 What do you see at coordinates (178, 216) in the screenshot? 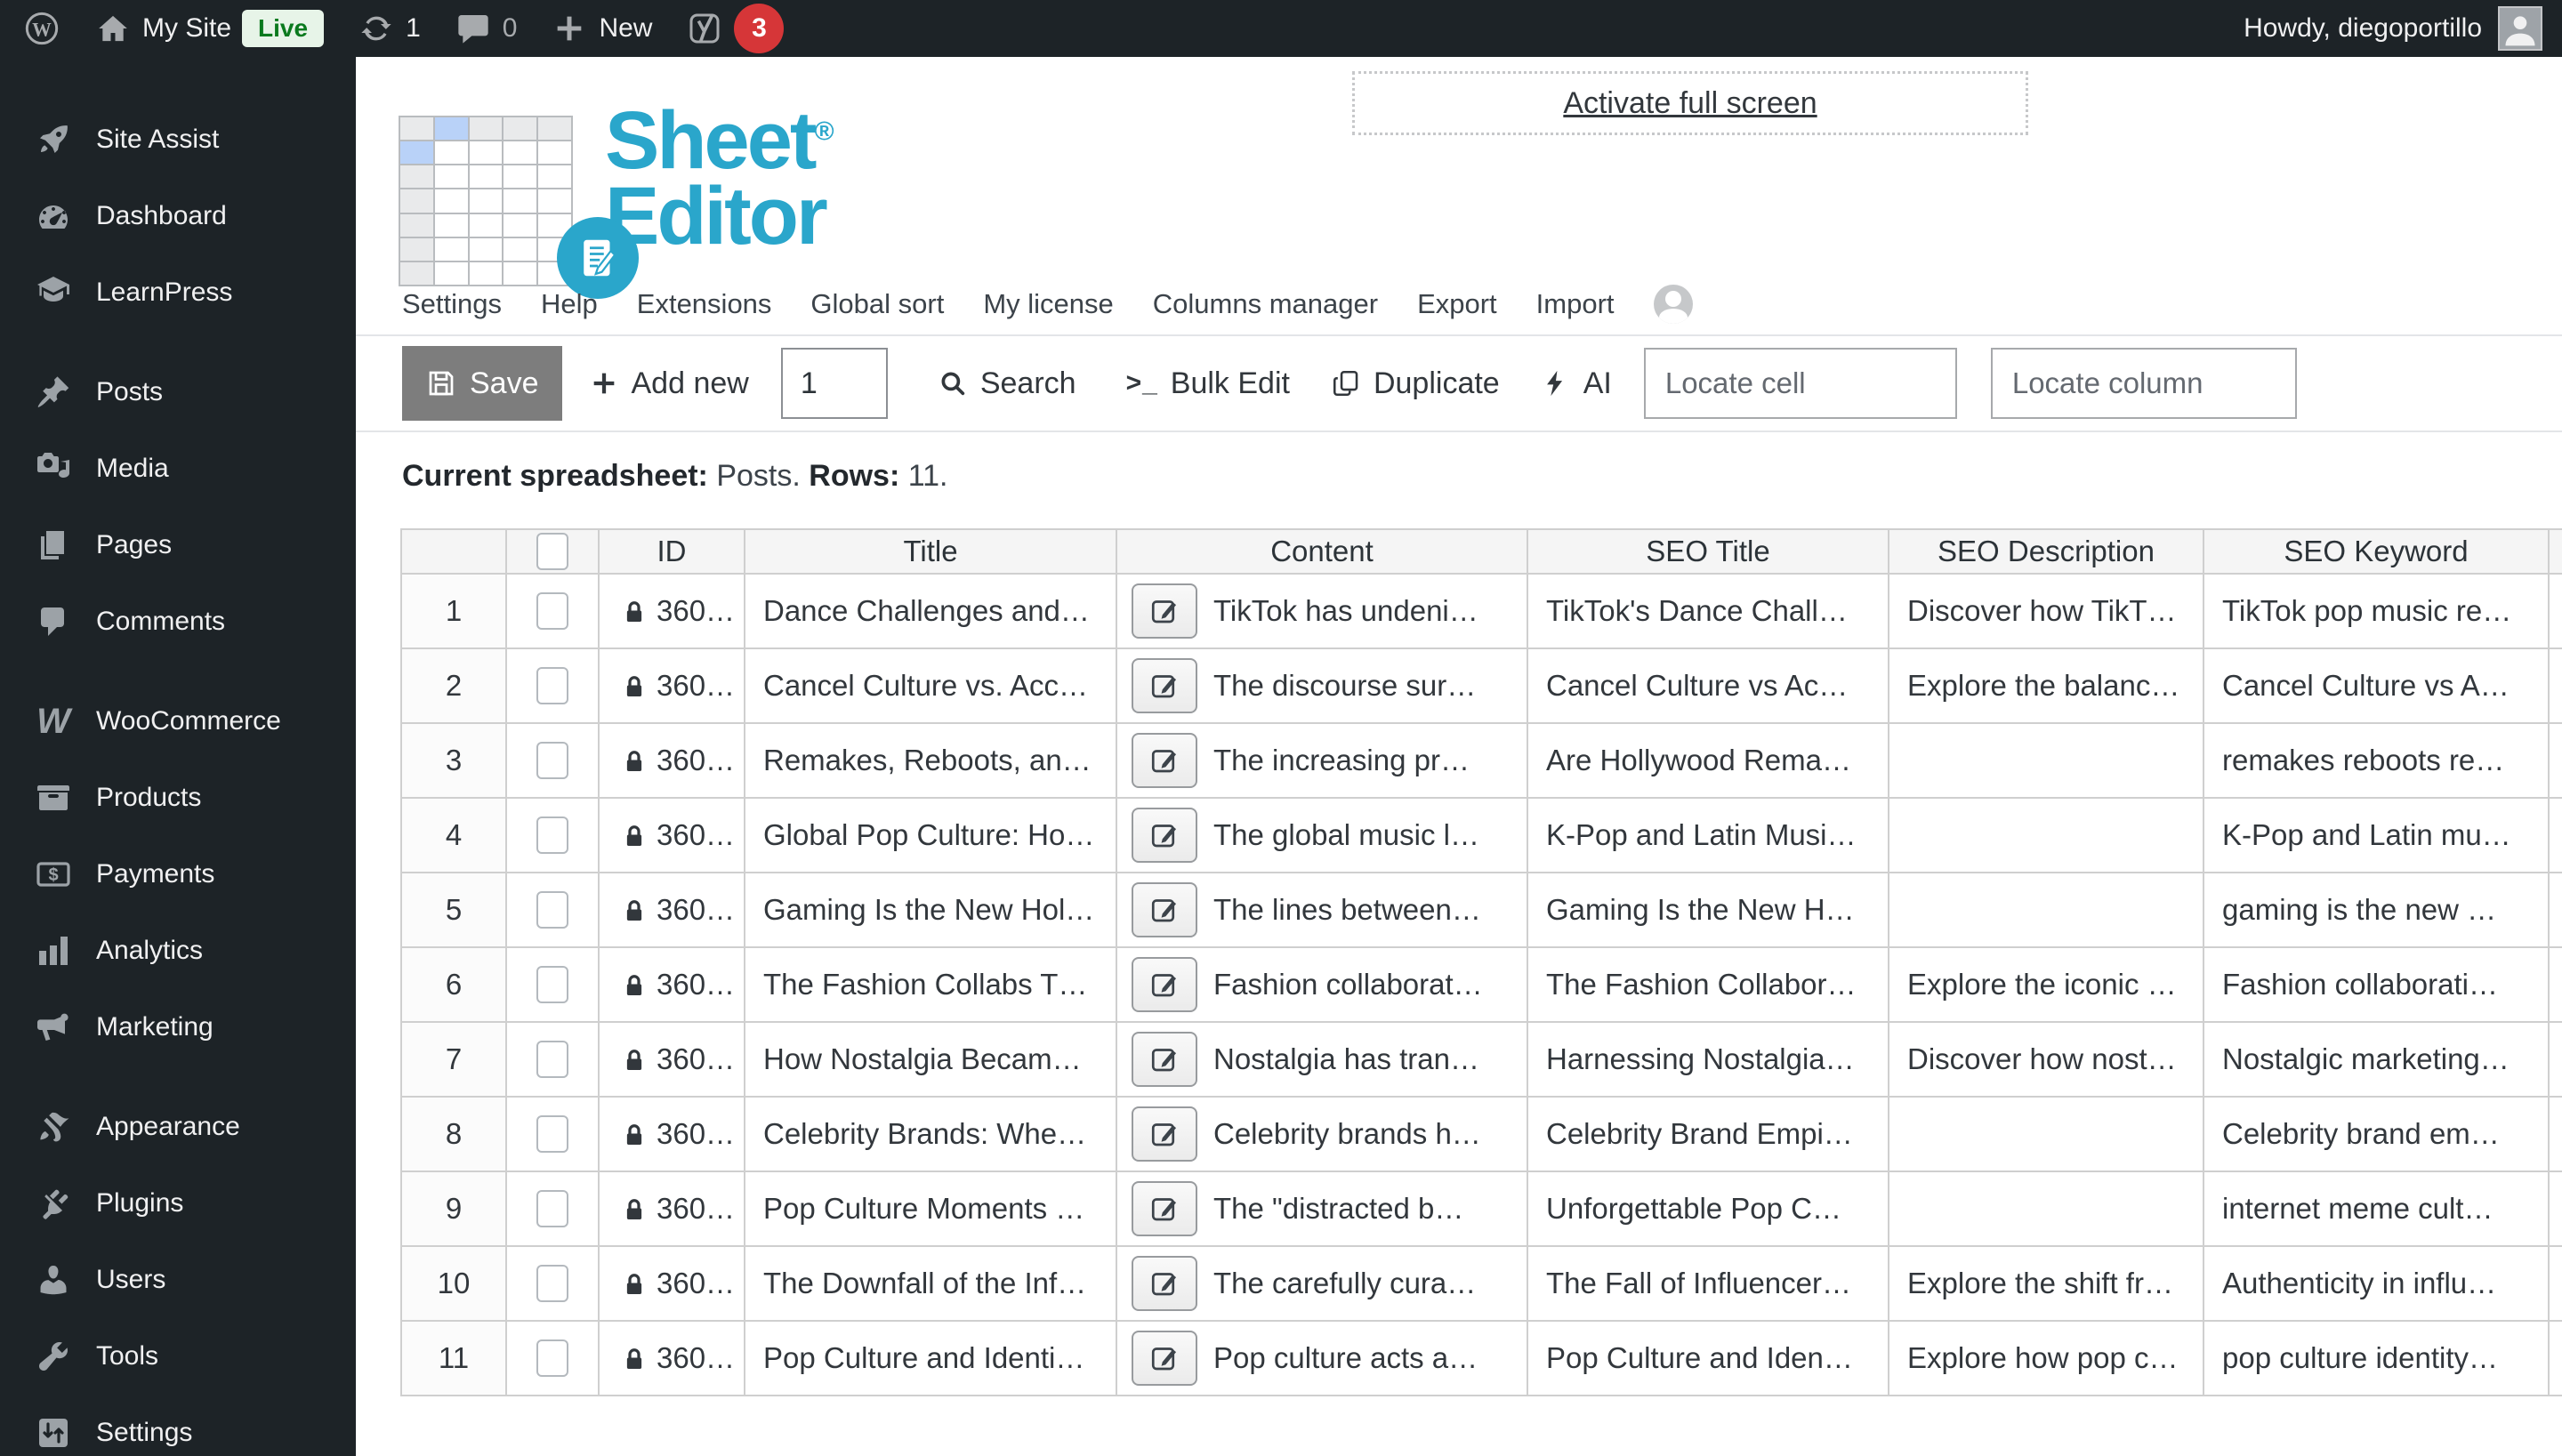
I see `sidebar-item-dashboard: Dashboard` at bounding box center [178, 216].